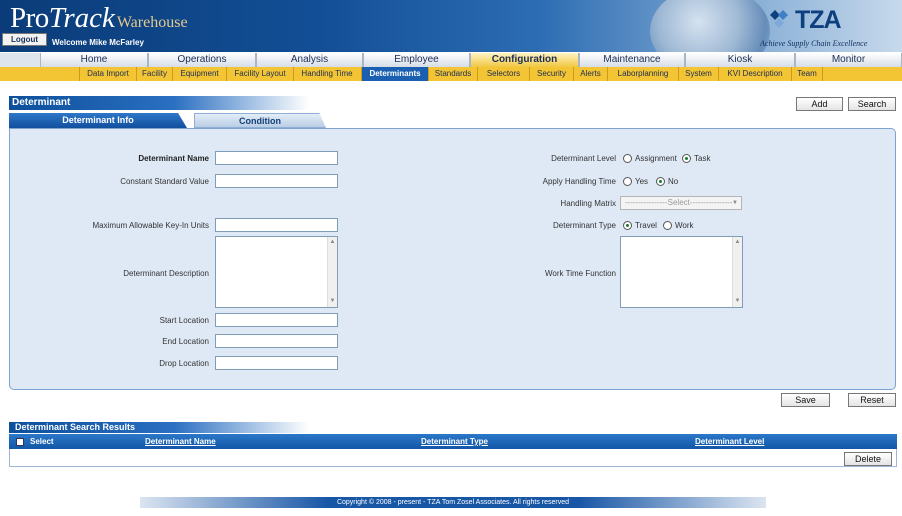 The width and height of the screenshot is (902, 516). What do you see at coordinates (819, 104) in the screenshot?
I see `add-button: Add` at bounding box center [819, 104].